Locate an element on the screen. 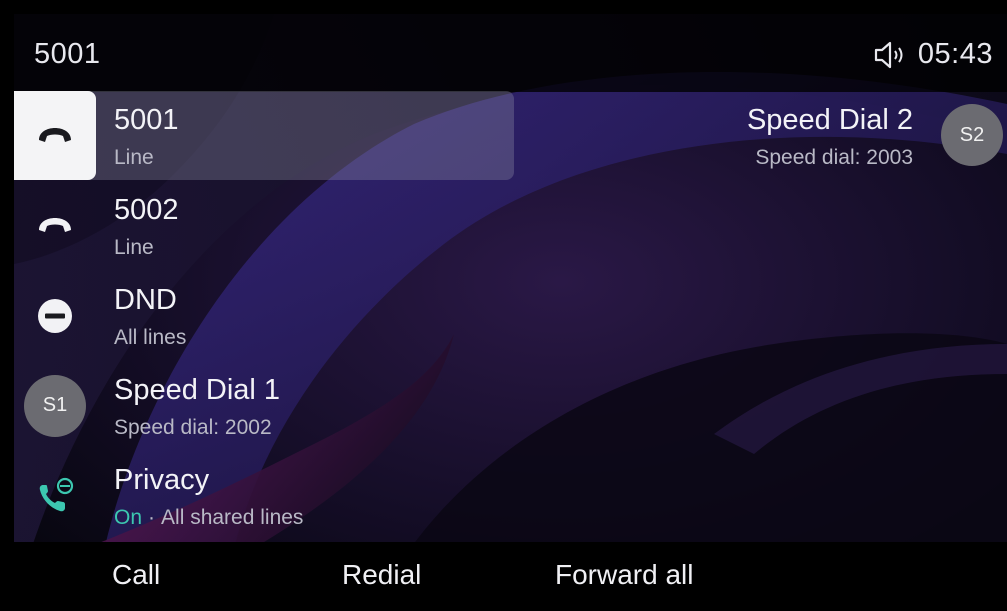 This screenshot has height=611, width=1007. avatar: S1 is located at coordinates (55, 405).